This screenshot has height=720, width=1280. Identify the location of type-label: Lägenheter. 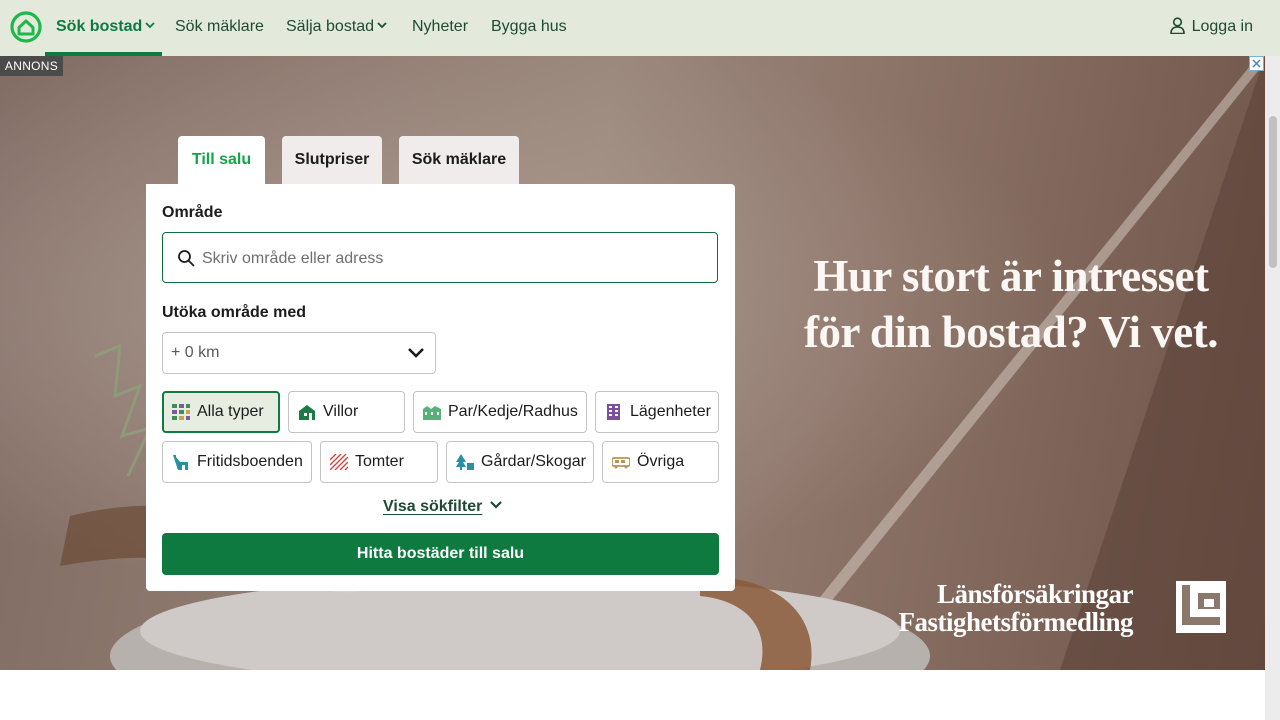
(670, 411).